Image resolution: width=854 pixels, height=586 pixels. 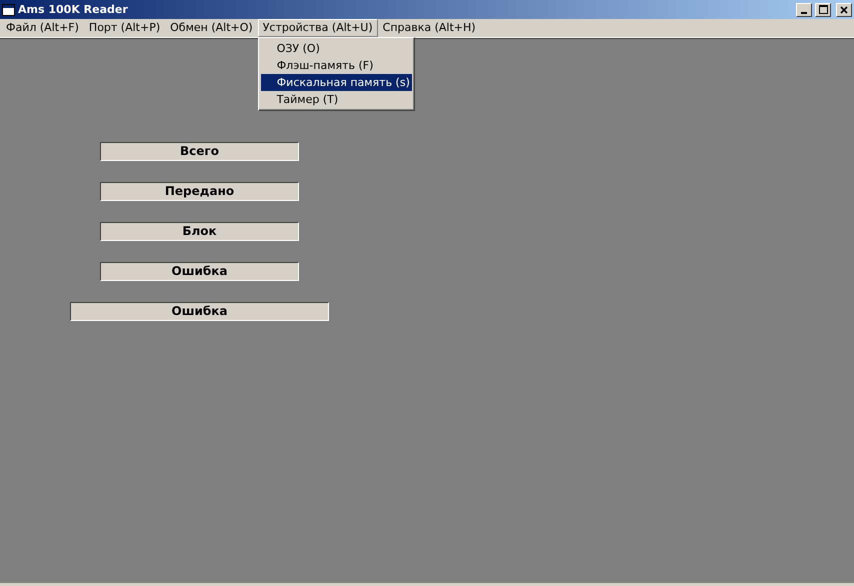 I want to click on maximize-button, so click(x=823, y=9).